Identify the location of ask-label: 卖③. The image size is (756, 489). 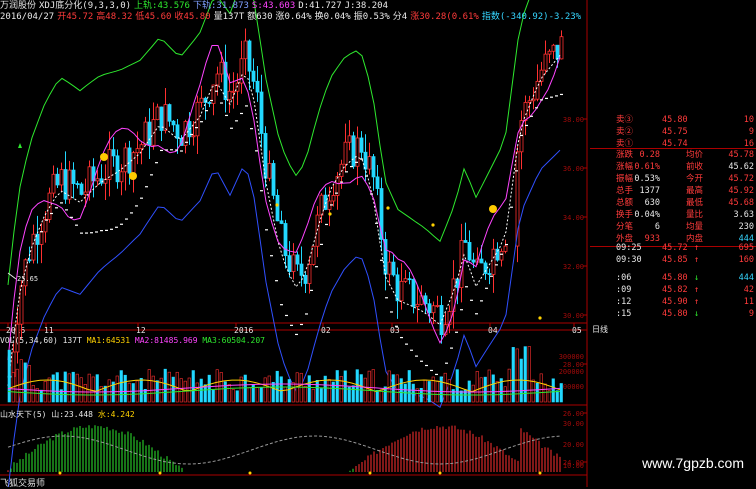
(625, 120).